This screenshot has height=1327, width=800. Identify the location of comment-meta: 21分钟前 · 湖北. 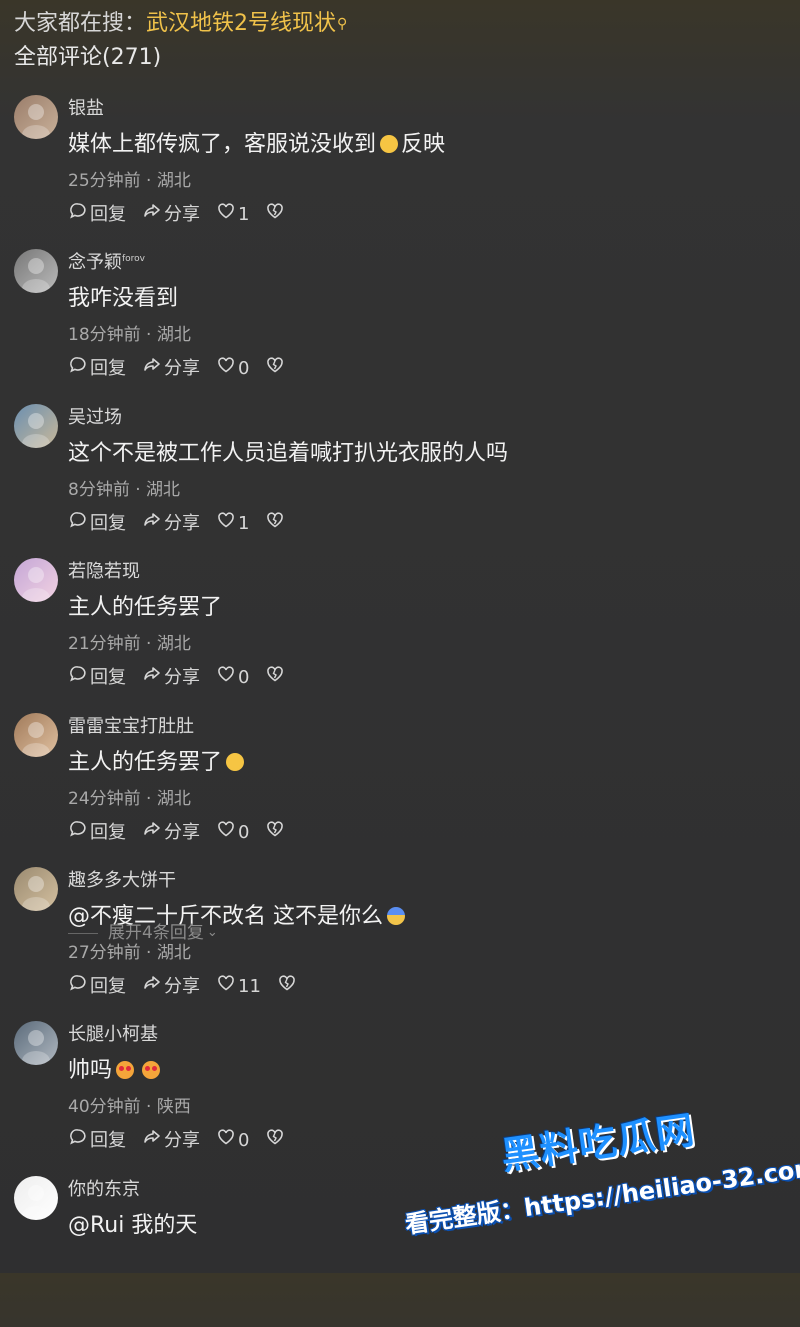
(129, 644).